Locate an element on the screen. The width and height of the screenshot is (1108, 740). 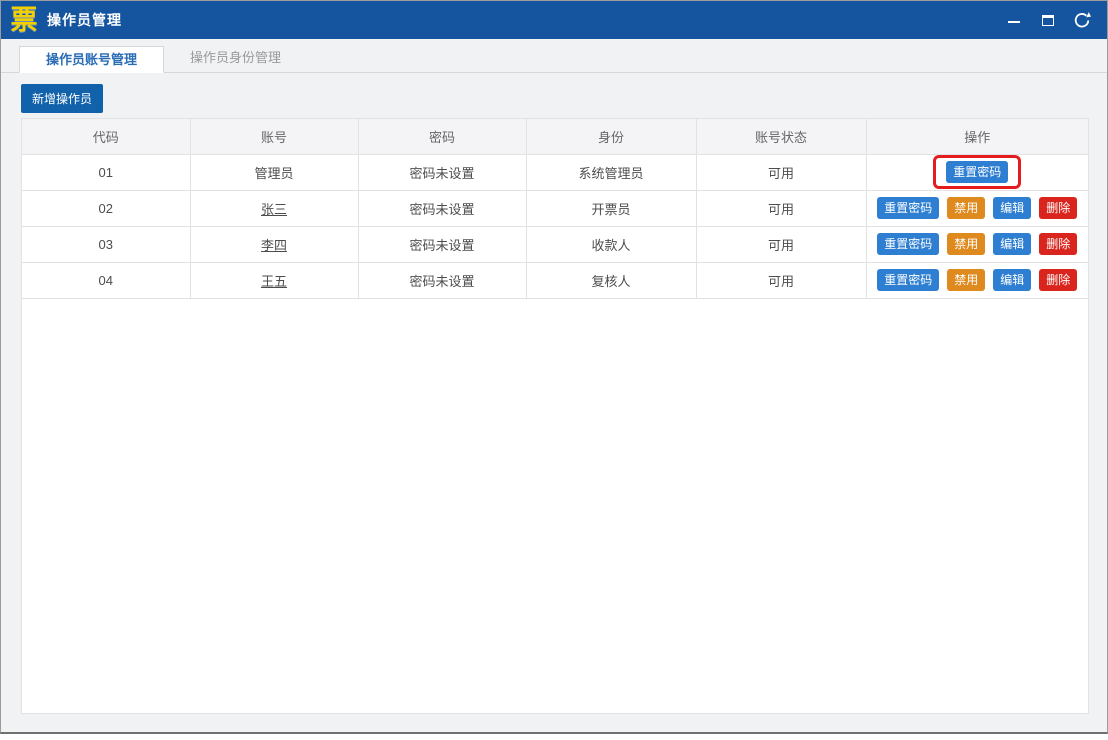
table-row: 04 王五 密码未设置 复核人 可用 重置密码 禁用 编辑 删除 is located at coordinates (555, 280).